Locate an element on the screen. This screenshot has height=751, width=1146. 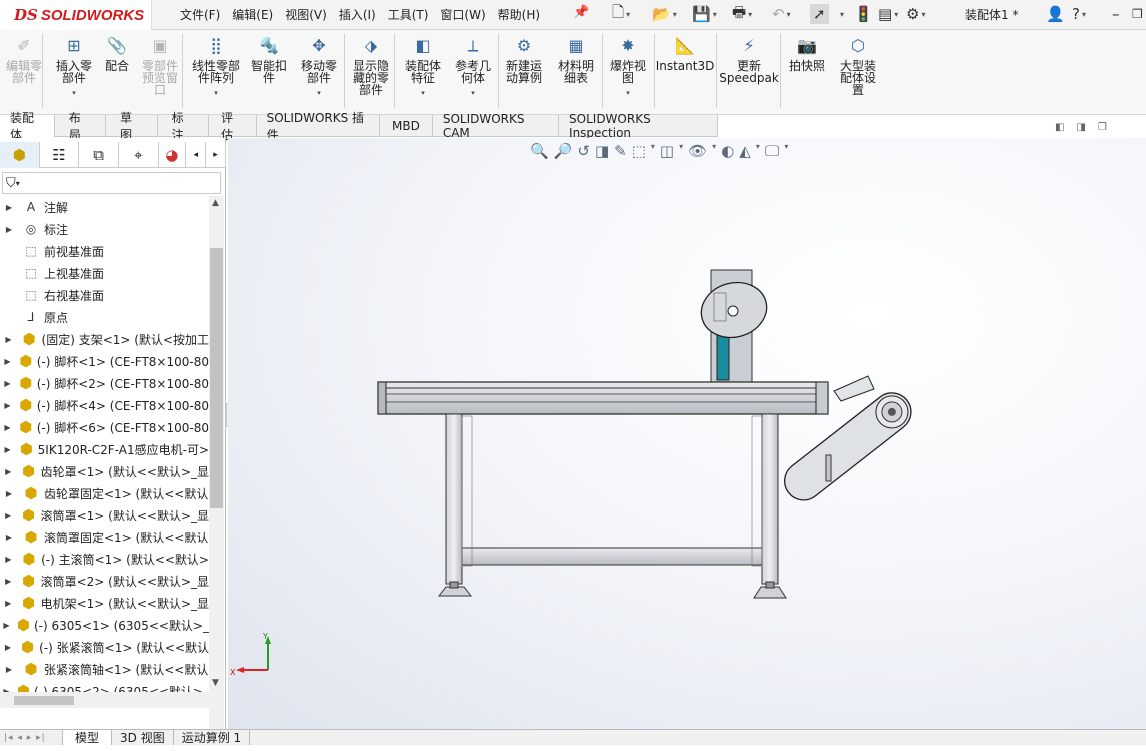
menu-tools: 工具(T) is located at coordinates (408, 14).